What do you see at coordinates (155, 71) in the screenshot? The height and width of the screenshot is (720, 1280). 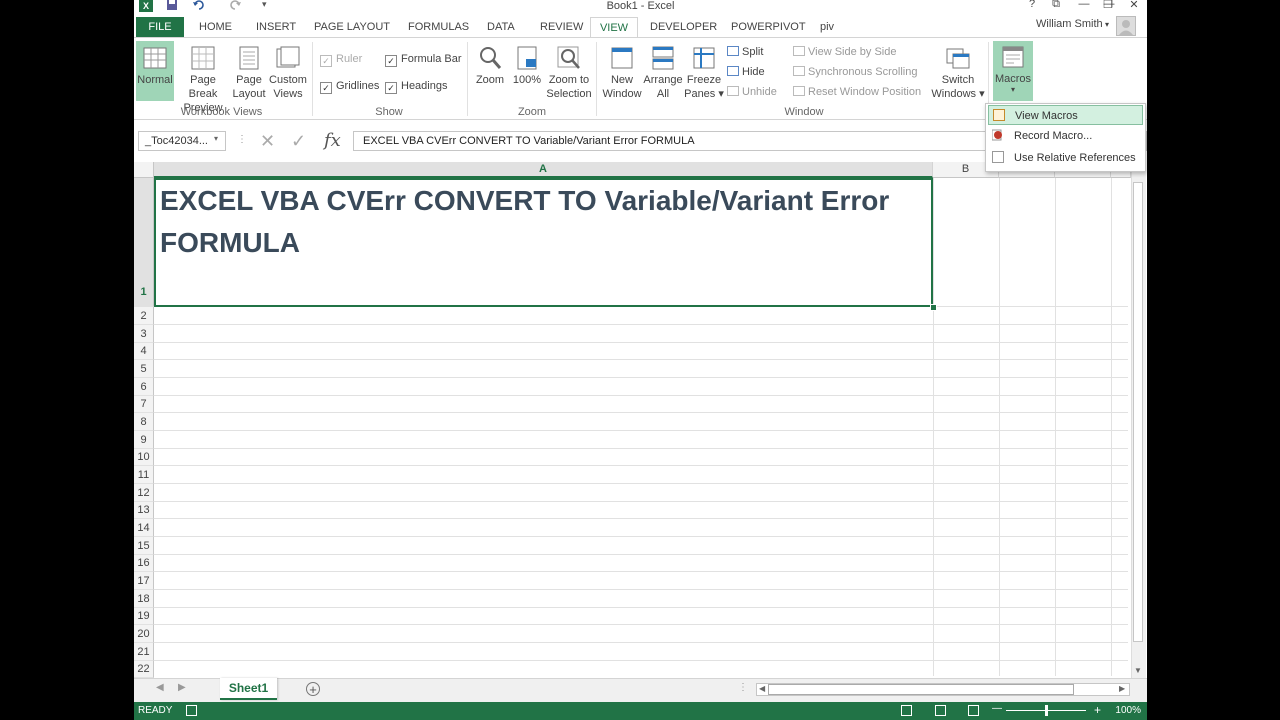 I see `normal-view-button: Normal` at bounding box center [155, 71].